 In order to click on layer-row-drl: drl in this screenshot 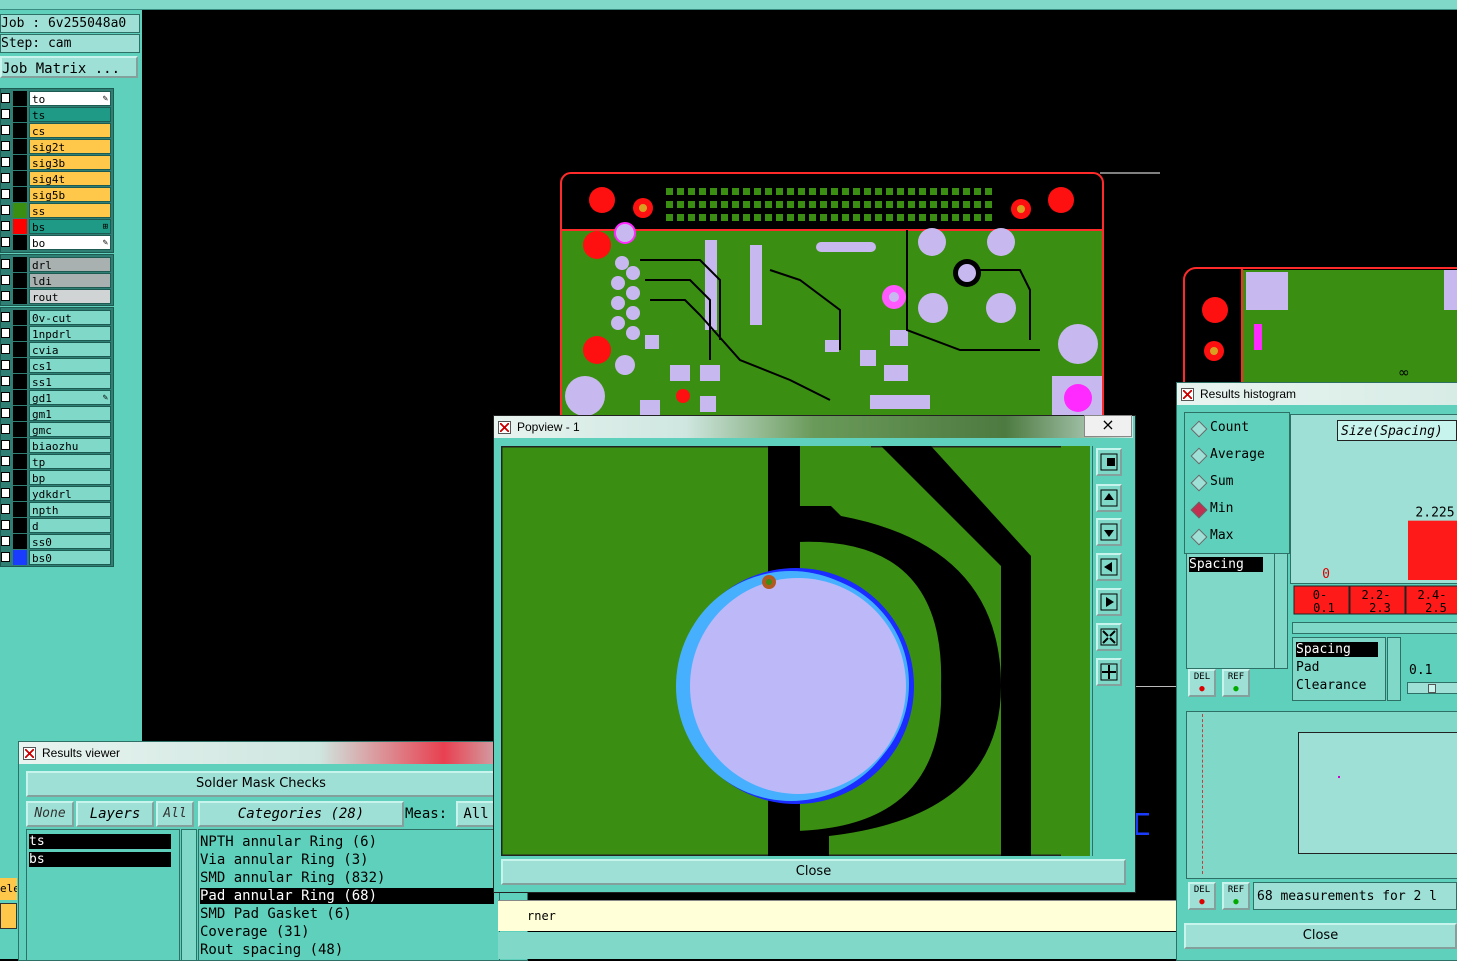, I will do `click(57, 264)`.